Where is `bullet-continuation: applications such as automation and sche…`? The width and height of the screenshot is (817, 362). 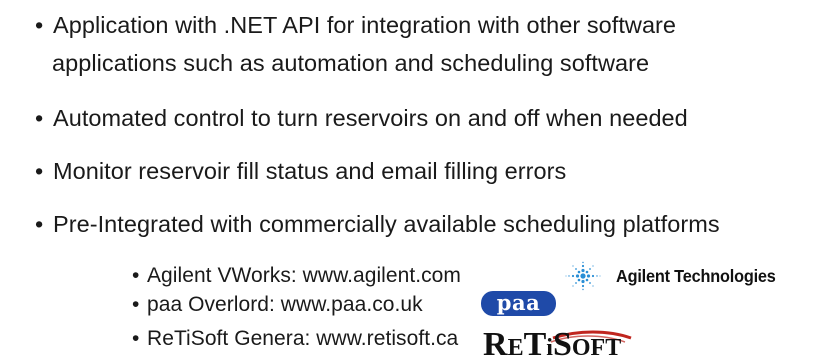
bullet-continuation: applications such as automation and sche… is located at coordinates (350, 63).